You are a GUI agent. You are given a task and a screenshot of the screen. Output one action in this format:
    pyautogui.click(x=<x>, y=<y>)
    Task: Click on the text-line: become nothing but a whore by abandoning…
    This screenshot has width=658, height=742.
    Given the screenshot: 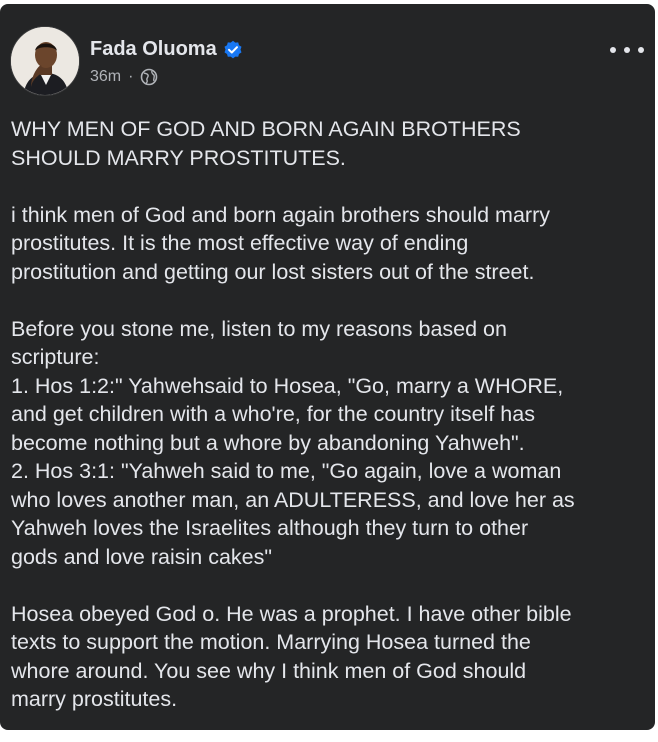 What is the action you would take?
    pyautogui.click(x=268, y=442)
    